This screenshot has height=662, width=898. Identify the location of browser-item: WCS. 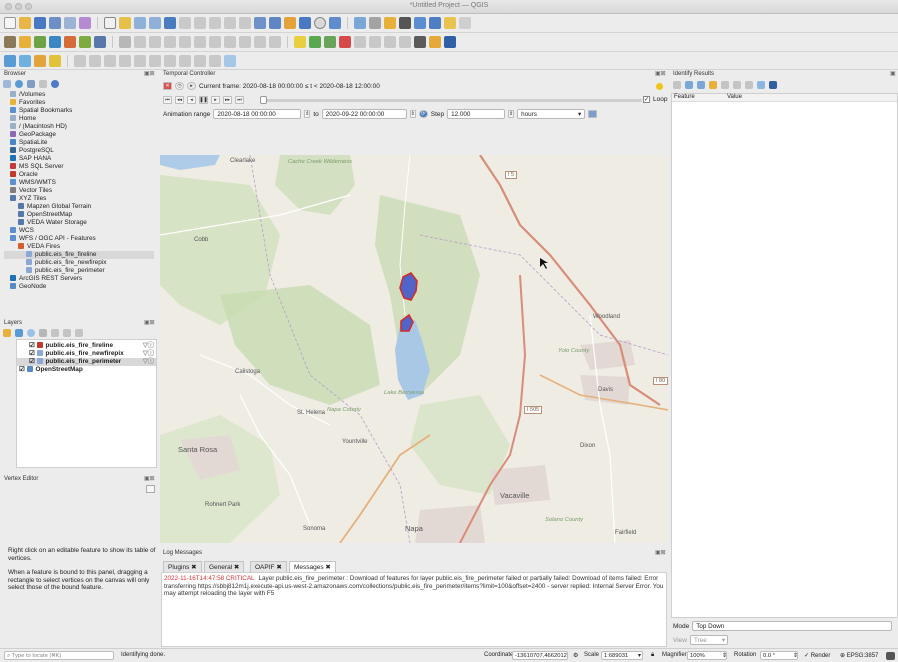
(79, 231).